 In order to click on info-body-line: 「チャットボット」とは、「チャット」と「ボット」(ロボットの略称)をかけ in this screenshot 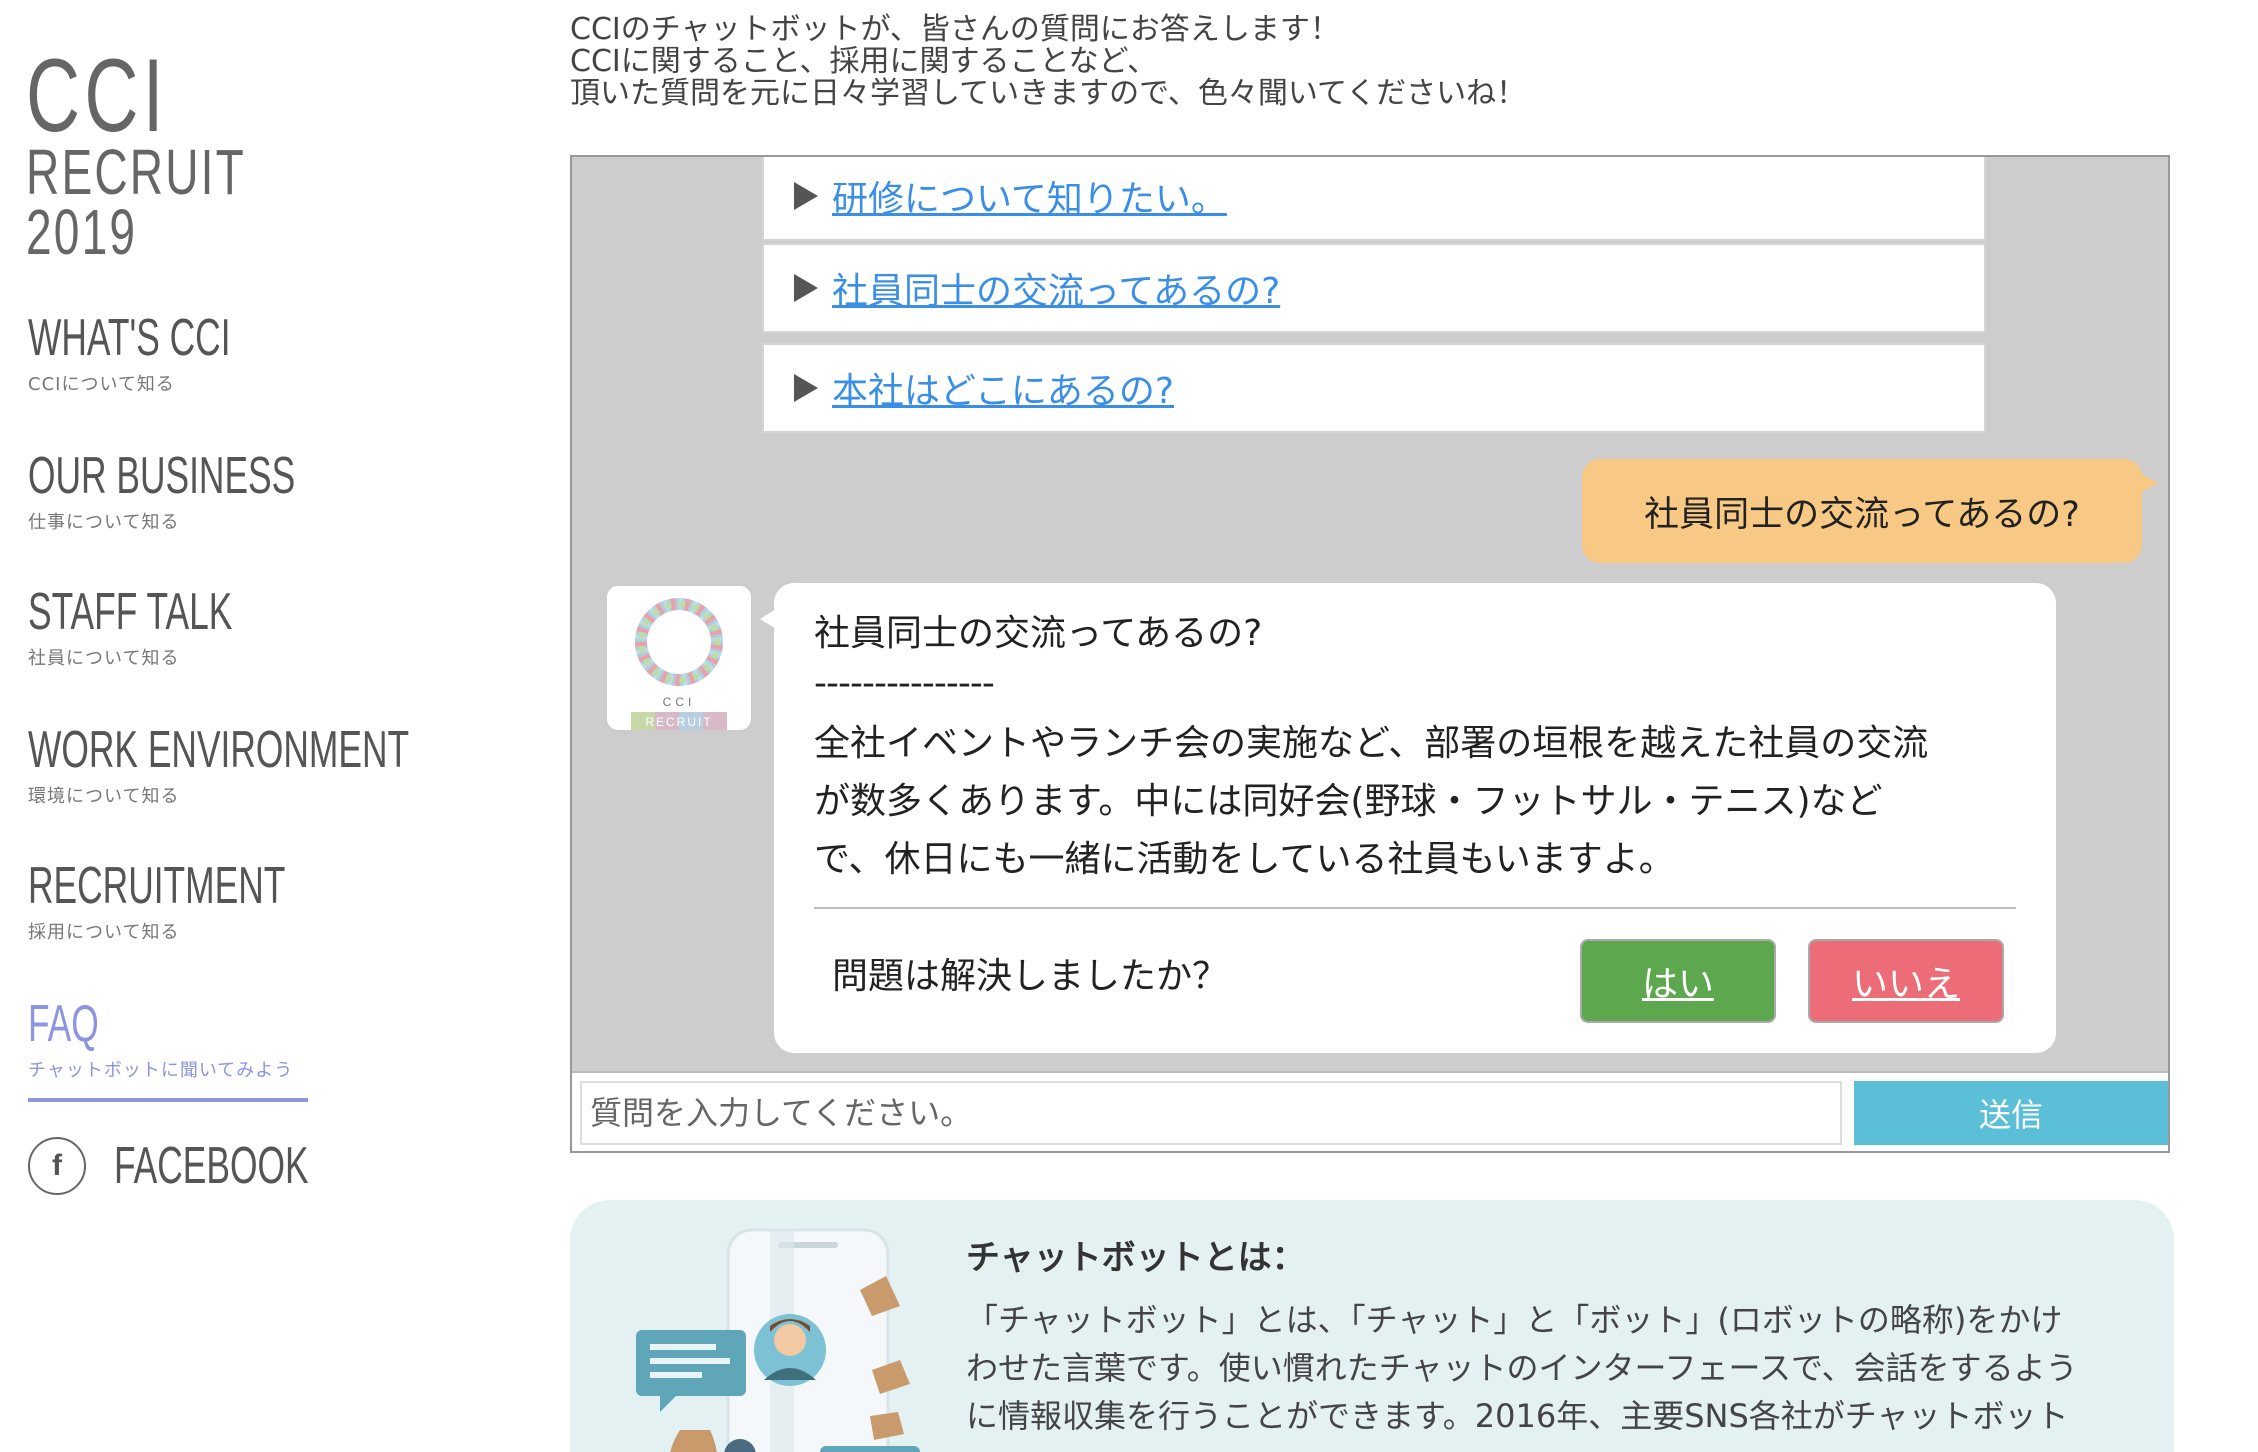, I will do `click(1514, 1320)`.